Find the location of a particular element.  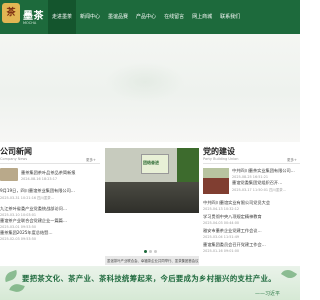

news-date: 2025-01-16 09:01:00 is located at coordinates (221, 251).